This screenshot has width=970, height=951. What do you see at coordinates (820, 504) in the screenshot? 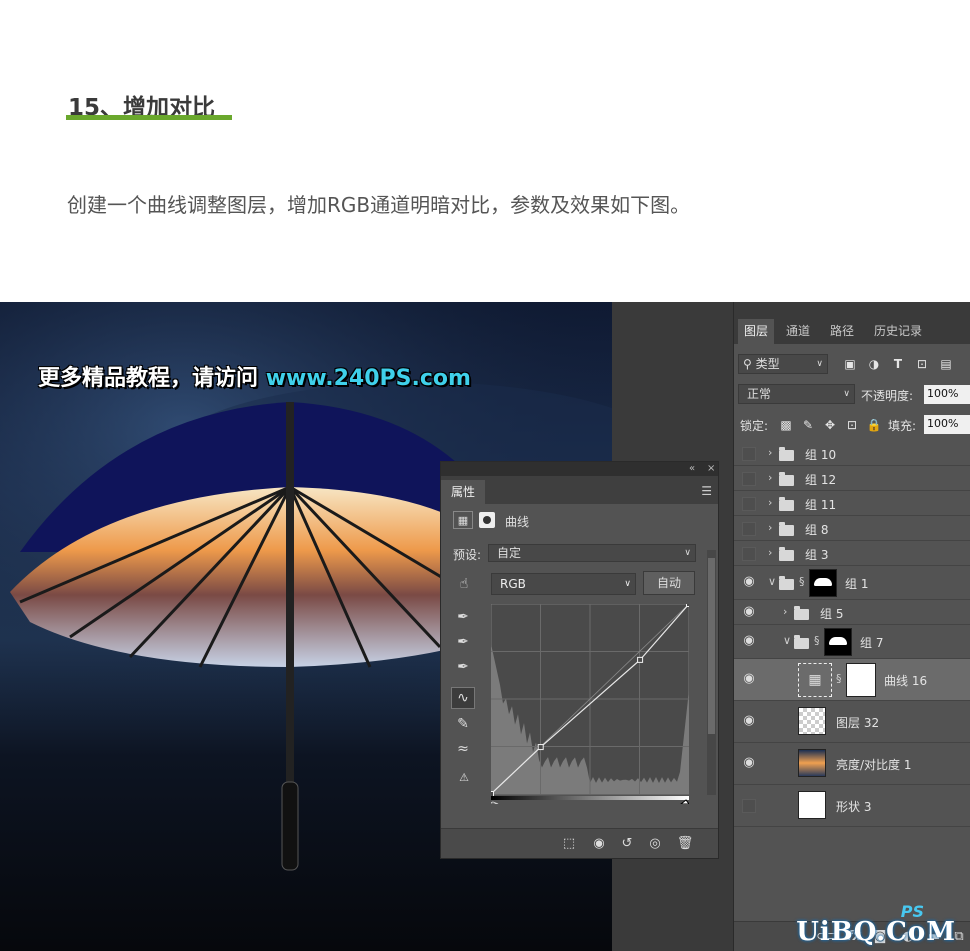
I see `layer-name: 组 11` at bounding box center [820, 504].